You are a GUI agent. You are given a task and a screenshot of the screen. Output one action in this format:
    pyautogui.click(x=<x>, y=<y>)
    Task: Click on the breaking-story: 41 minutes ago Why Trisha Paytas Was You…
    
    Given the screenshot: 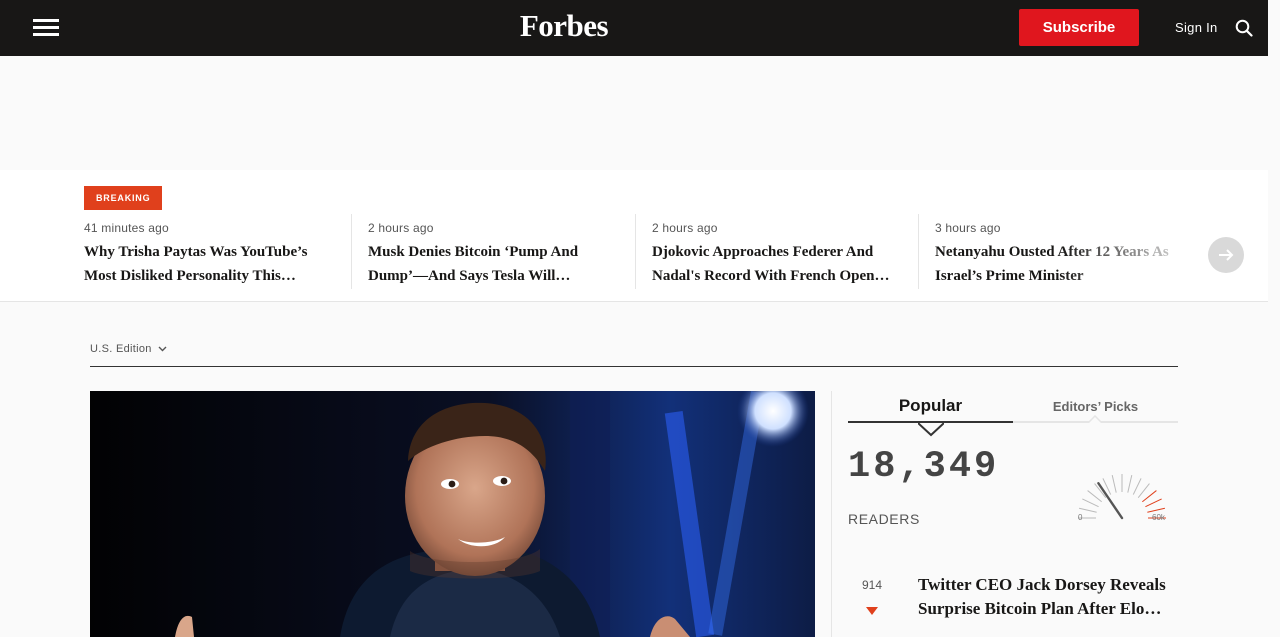 What is the action you would take?
    pyautogui.click(x=209, y=251)
    